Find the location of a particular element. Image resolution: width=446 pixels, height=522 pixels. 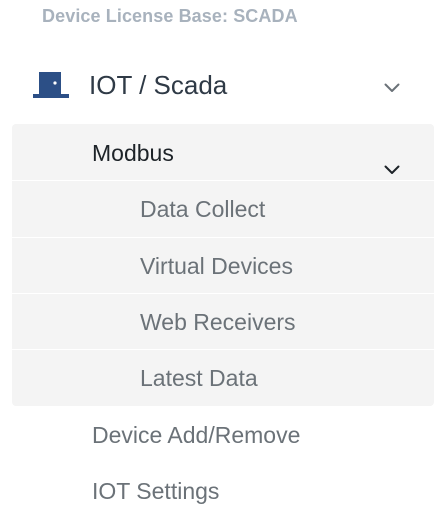

menu-section-iot-scada: IOT / Scada is located at coordinates (223, 86).